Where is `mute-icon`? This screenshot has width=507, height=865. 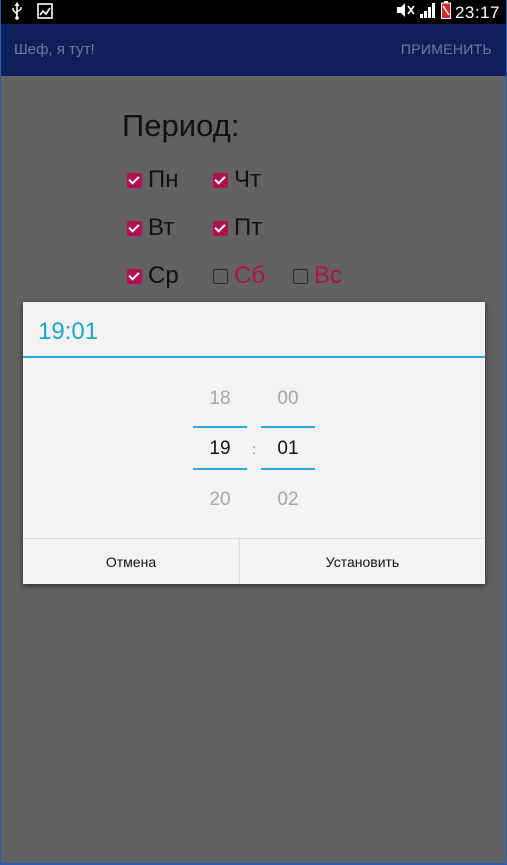 mute-icon is located at coordinates (405, 12).